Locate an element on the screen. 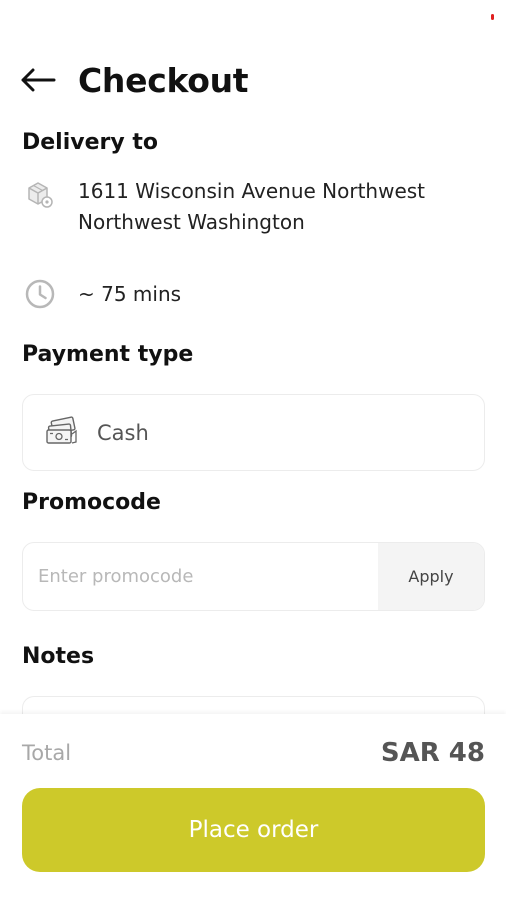 This screenshot has width=506, height=900. notes-section-title: Notes is located at coordinates (58, 656).